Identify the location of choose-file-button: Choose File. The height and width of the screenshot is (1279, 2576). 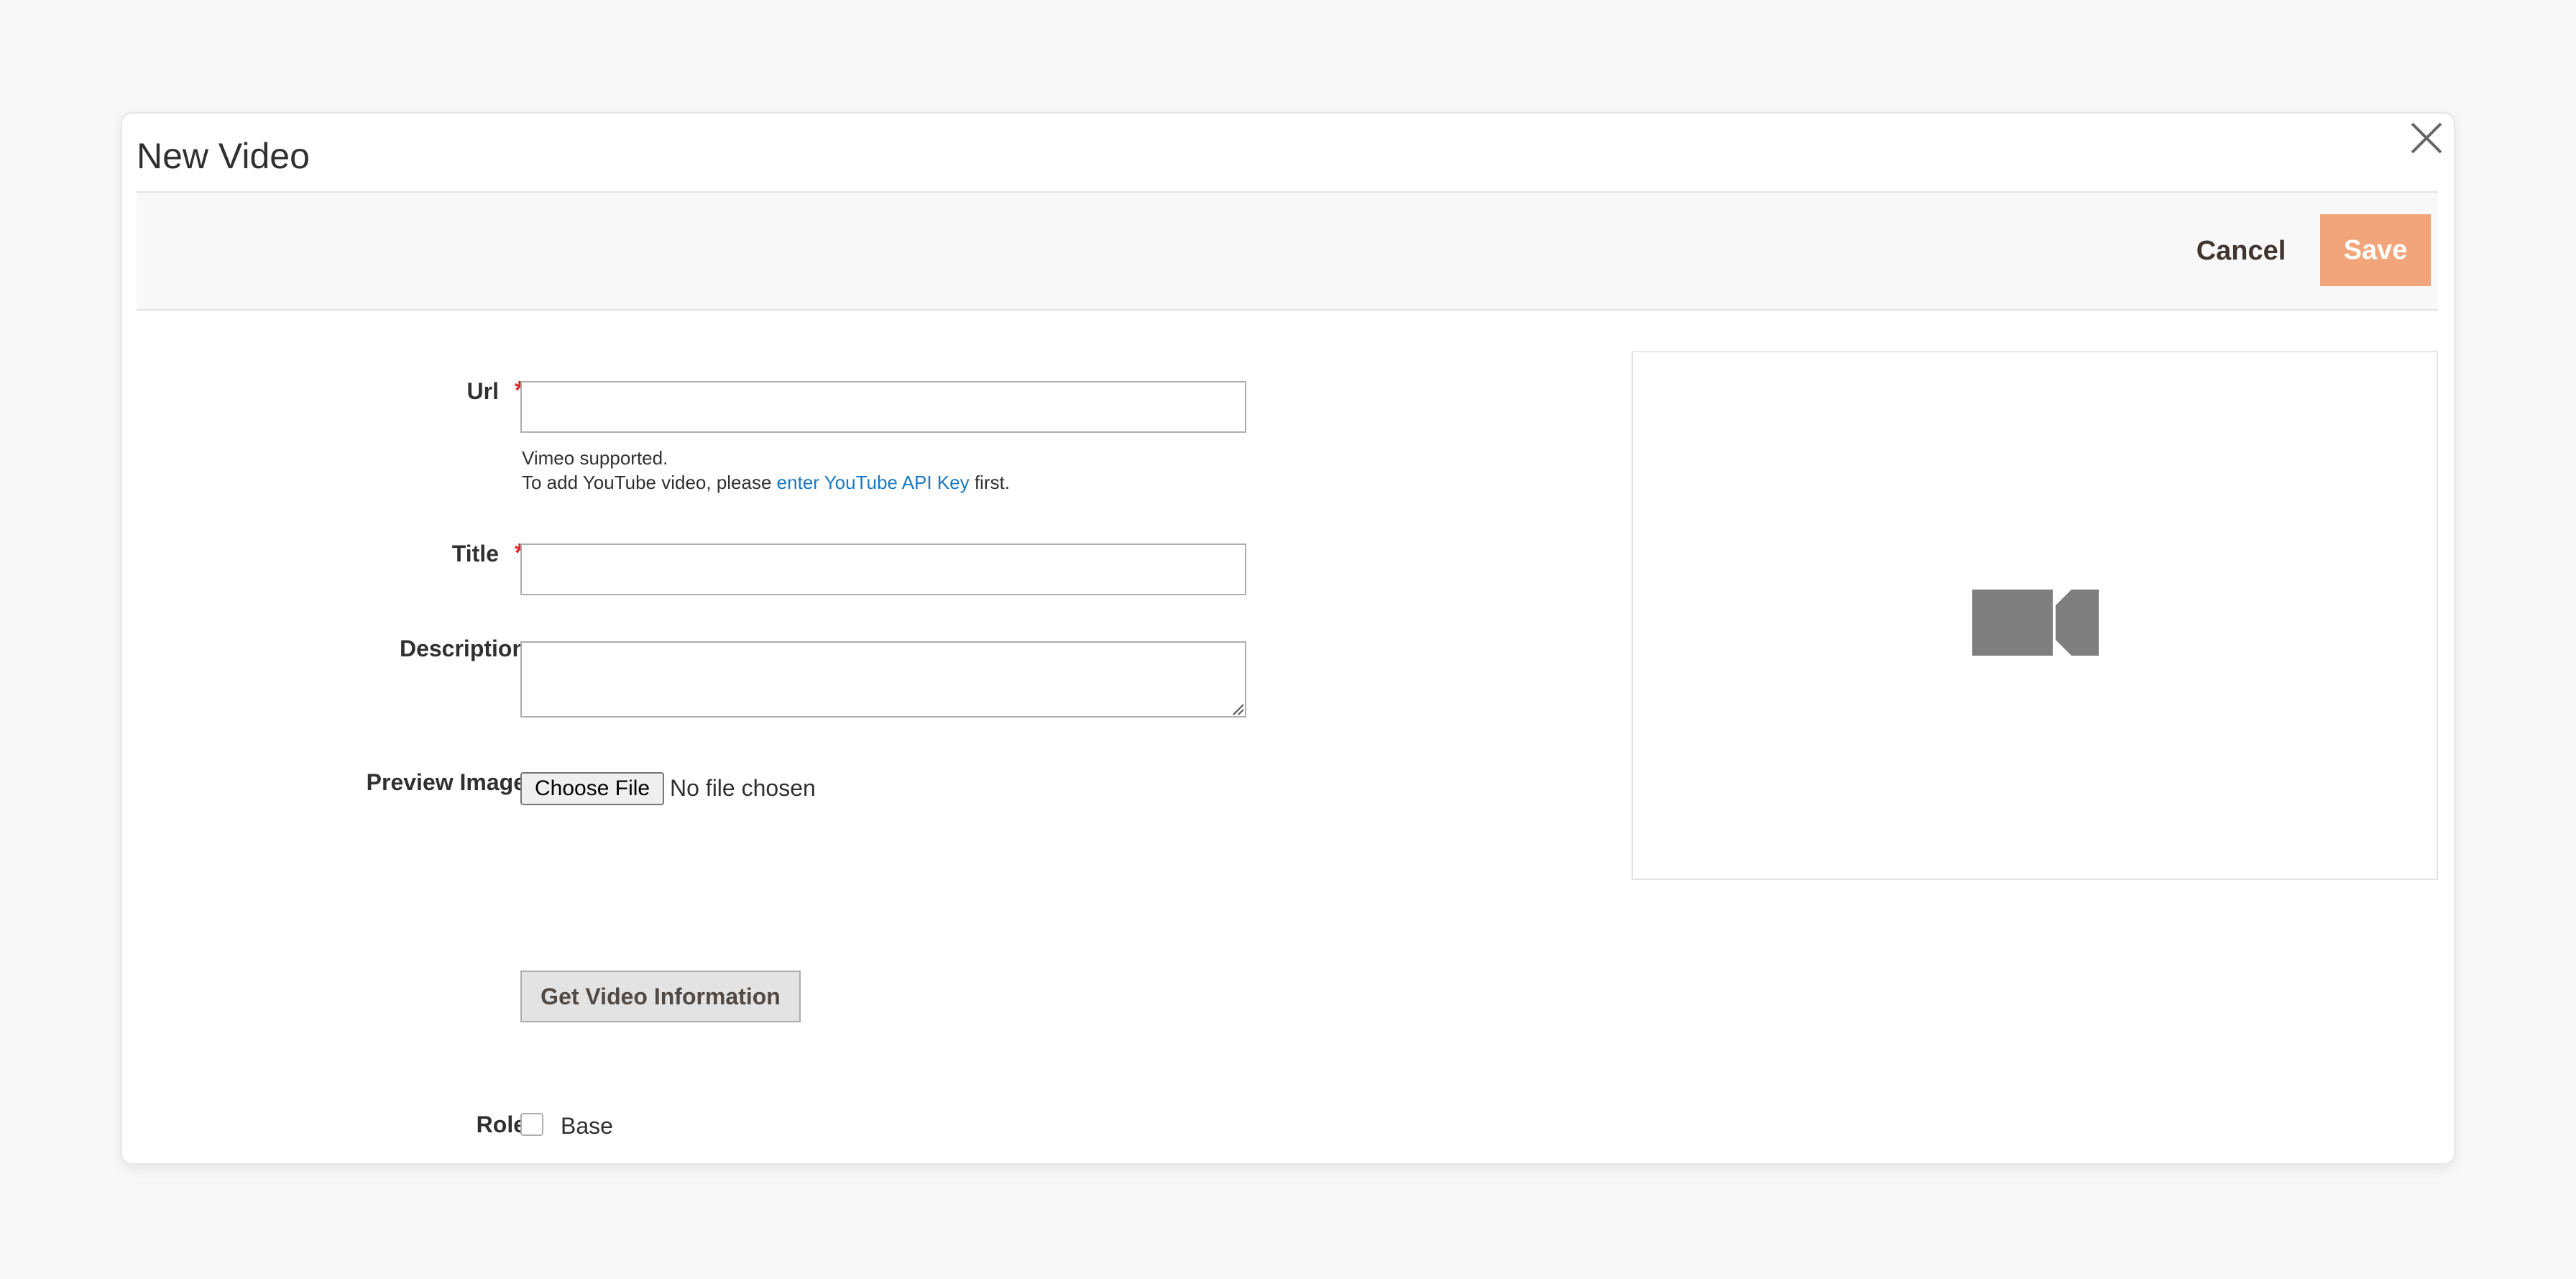
(592, 788).